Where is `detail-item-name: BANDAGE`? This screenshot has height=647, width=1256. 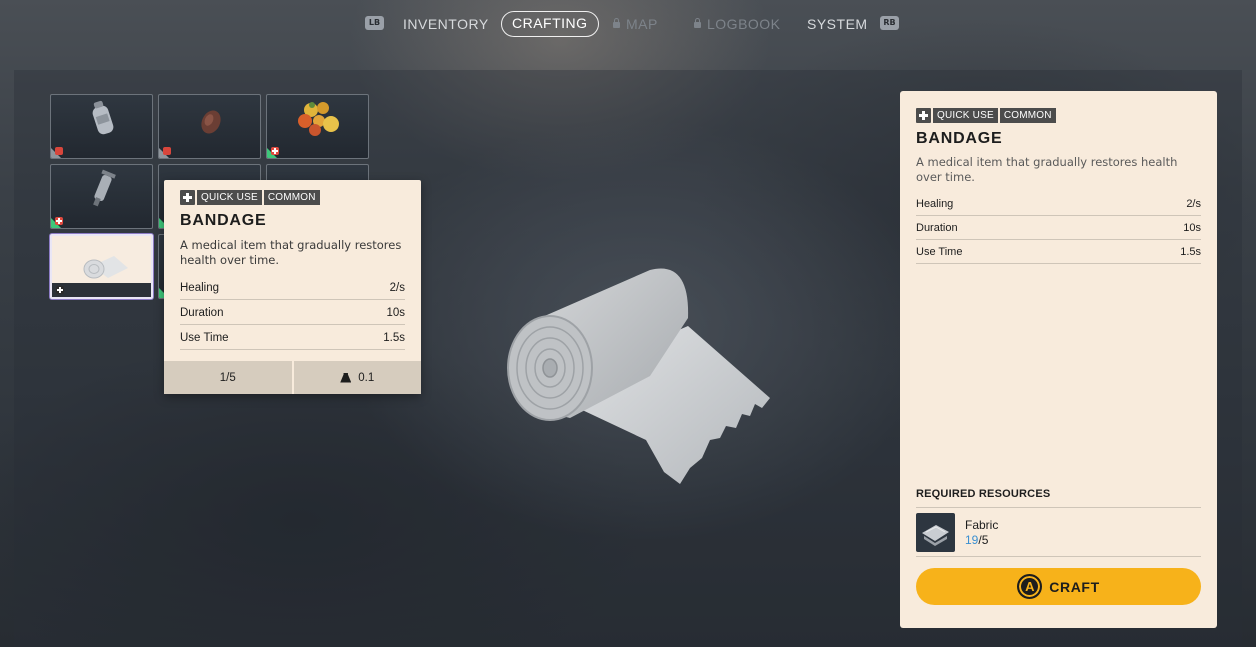
detail-item-name: BANDAGE is located at coordinates (959, 138).